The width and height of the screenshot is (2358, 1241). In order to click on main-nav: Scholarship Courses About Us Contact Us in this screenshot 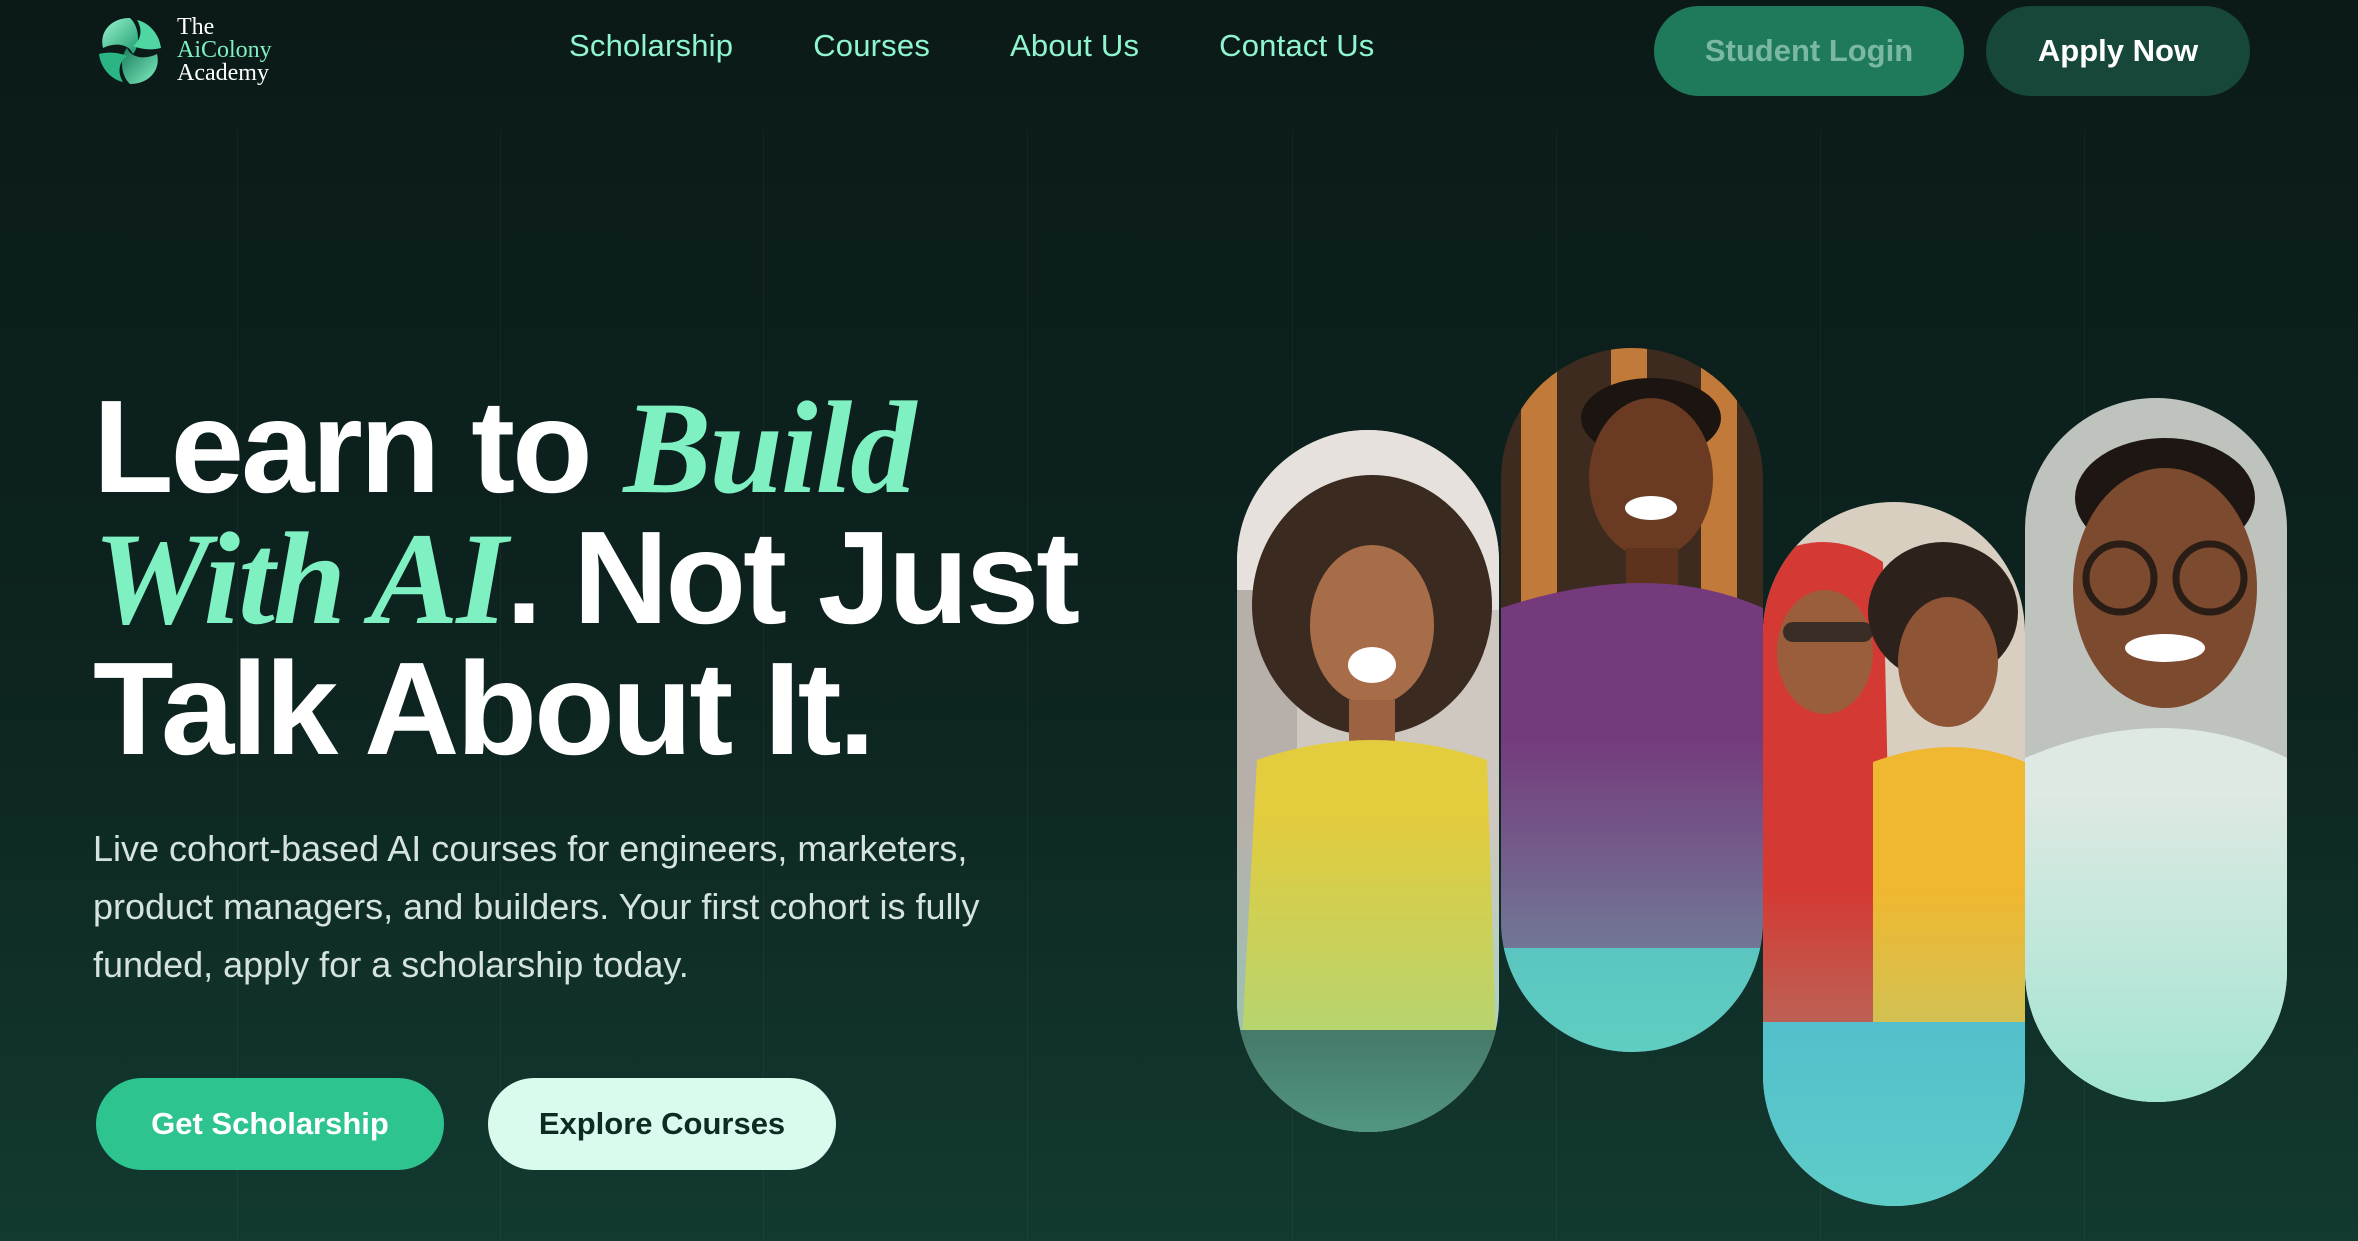, I will do `click(972, 46)`.